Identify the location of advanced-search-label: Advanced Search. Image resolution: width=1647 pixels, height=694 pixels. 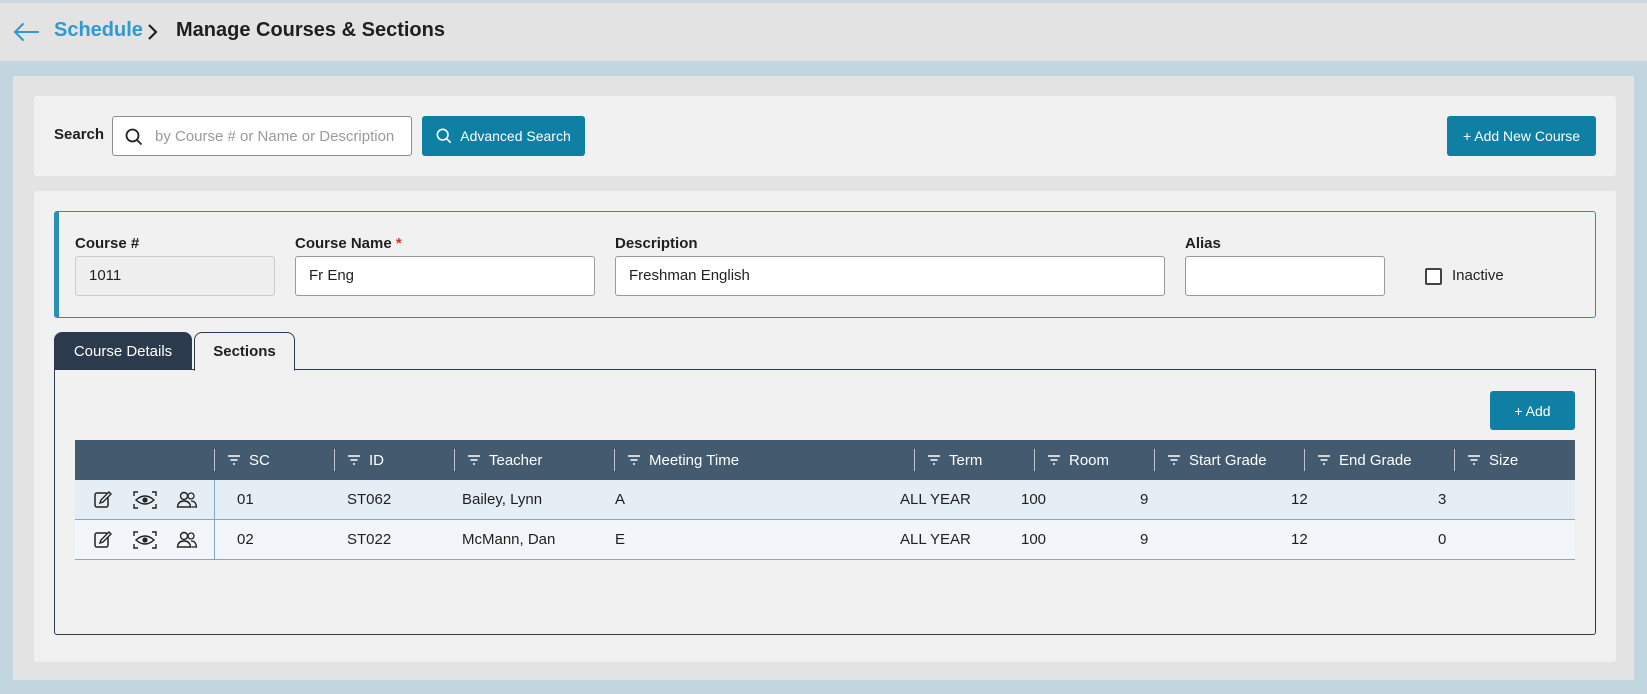
(515, 136).